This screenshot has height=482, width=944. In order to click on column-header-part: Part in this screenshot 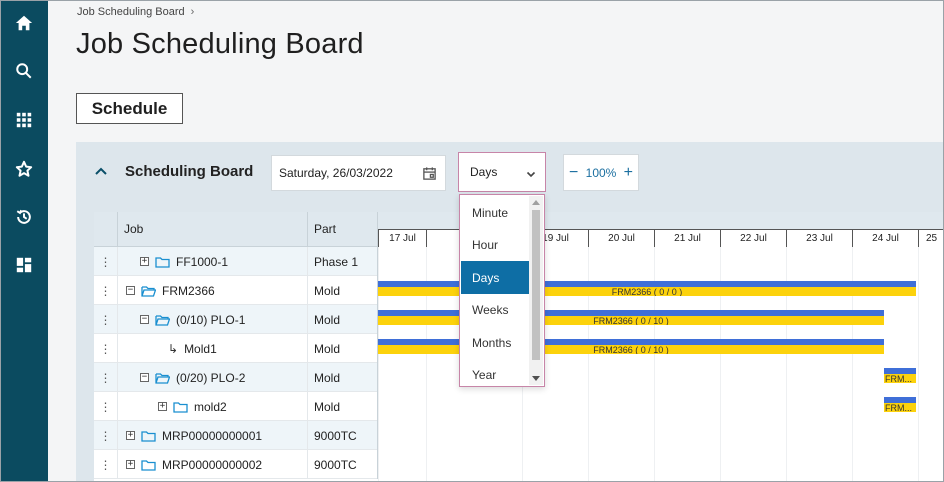, I will do `click(343, 229)`.